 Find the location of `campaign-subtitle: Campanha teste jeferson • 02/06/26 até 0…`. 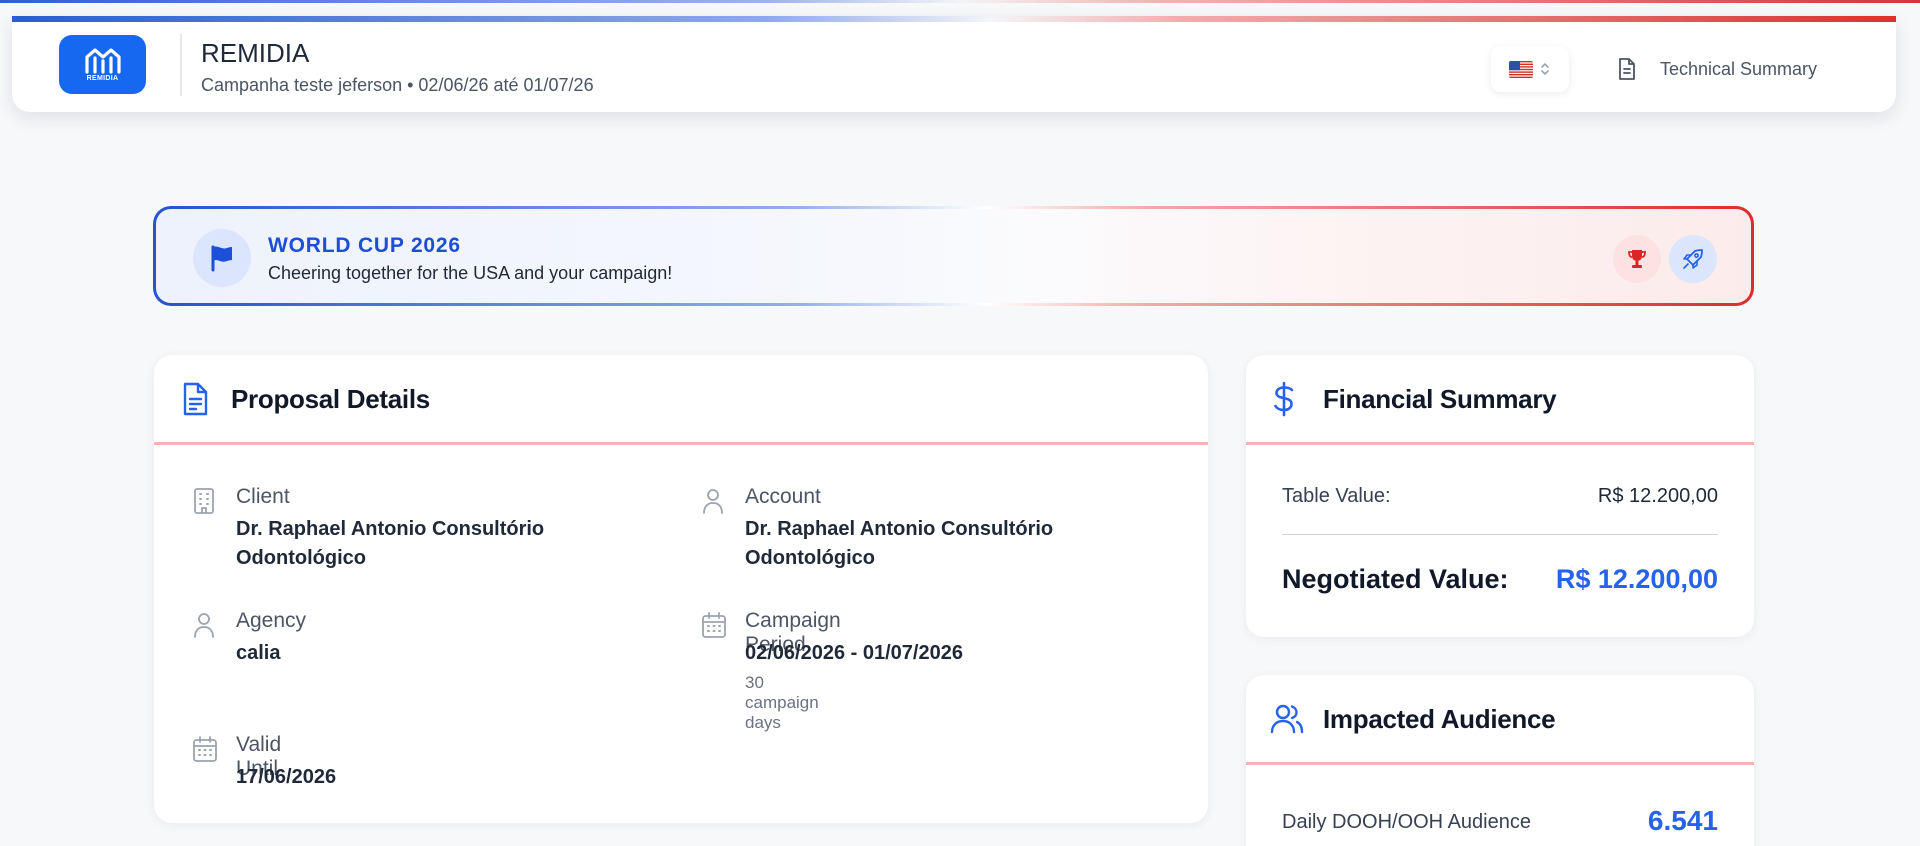

campaign-subtitle: Campanha teste jeferson • 02/06/26 até 0… is located at coordinates (397, 85).